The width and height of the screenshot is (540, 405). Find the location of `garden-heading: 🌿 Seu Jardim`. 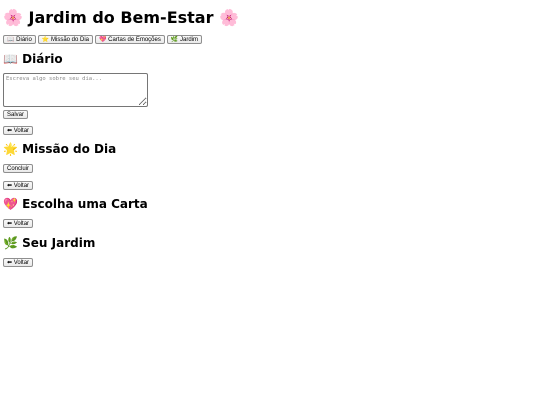

garden-heading: 🌿 Seu Jardim is located at coordinates (49, 243).